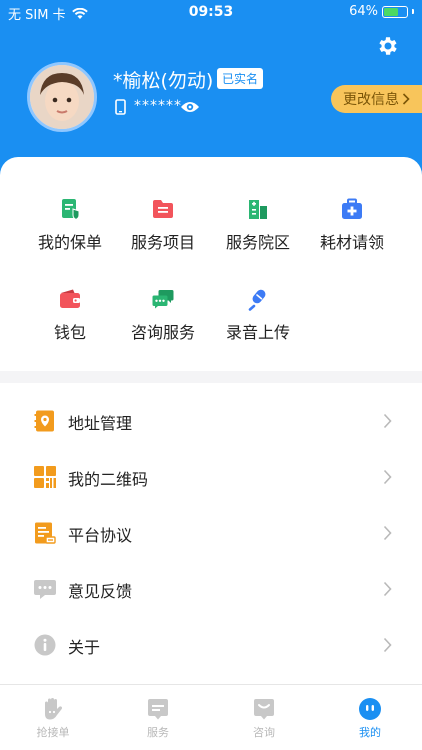 This screenshot has width=422, height=750. I want to click on menu-label: 关于, so click(84, 647).